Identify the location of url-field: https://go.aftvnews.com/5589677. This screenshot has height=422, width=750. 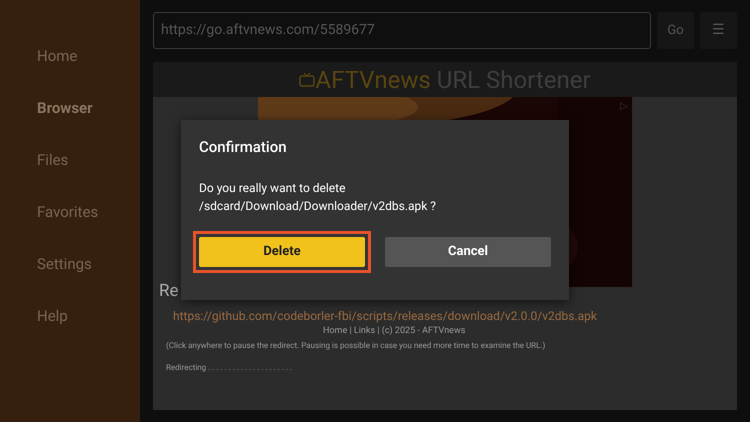
(402, 30).